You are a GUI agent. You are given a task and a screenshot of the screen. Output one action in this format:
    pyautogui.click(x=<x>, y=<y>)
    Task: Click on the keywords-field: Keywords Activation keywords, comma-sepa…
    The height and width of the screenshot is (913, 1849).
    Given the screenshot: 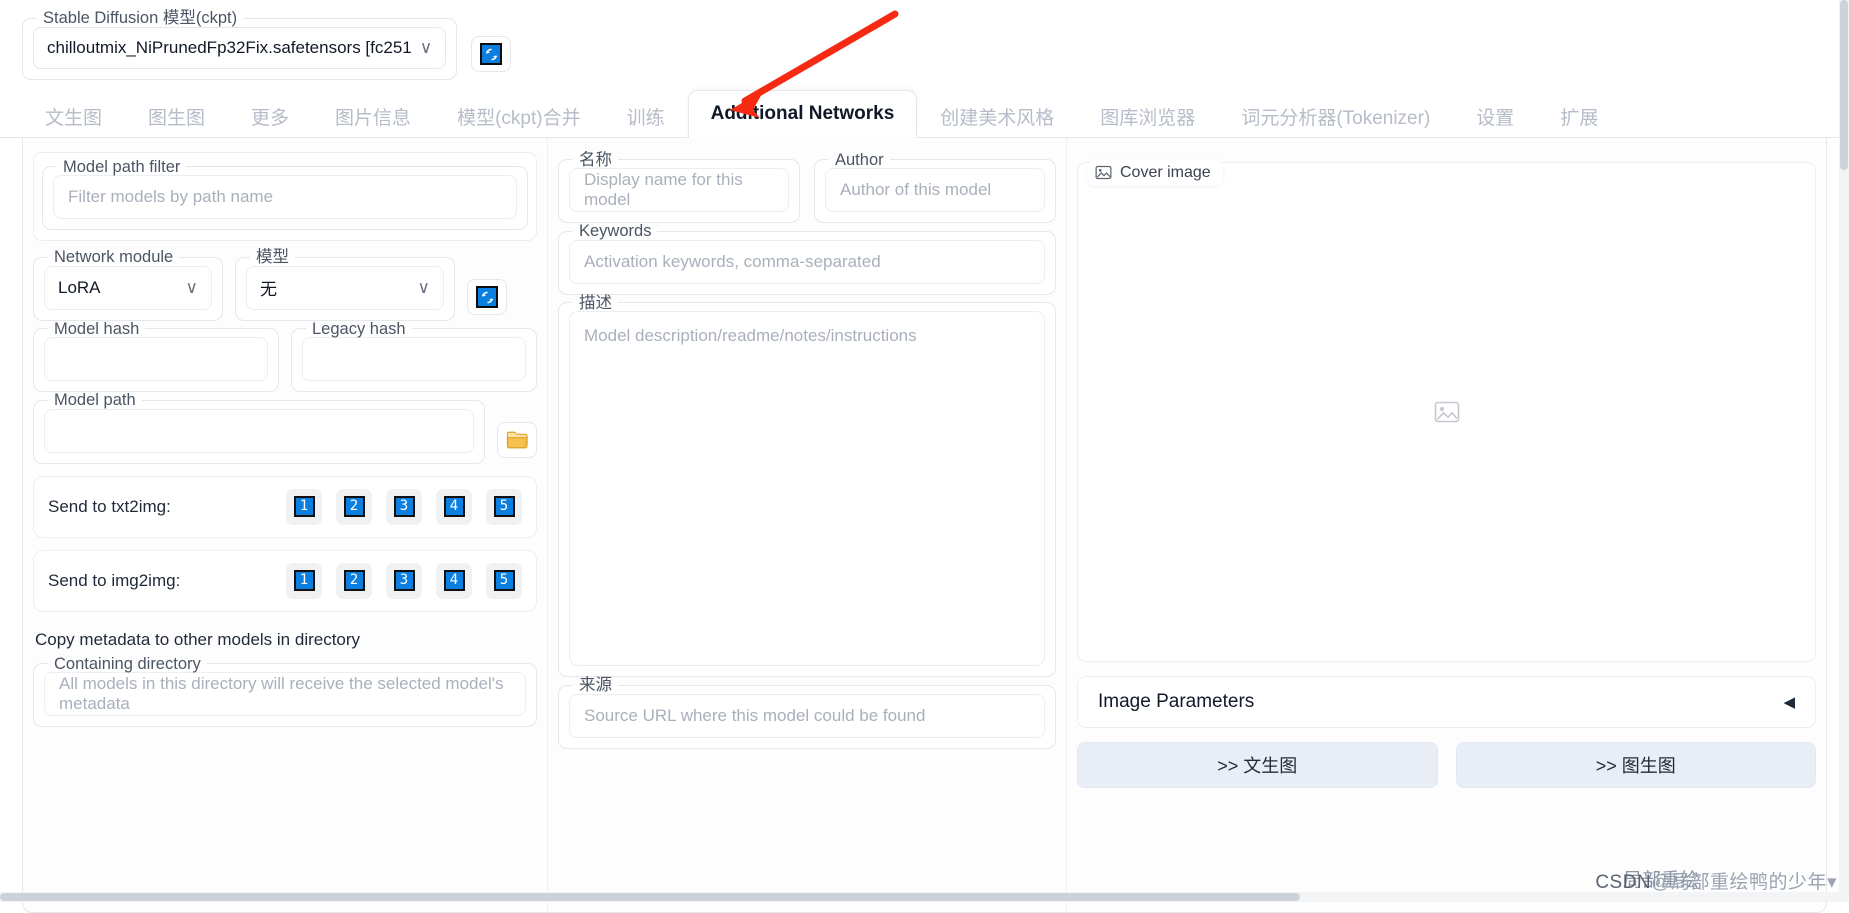 What is the action you would take?
    pyautogui.click(x=807, y=259)
    